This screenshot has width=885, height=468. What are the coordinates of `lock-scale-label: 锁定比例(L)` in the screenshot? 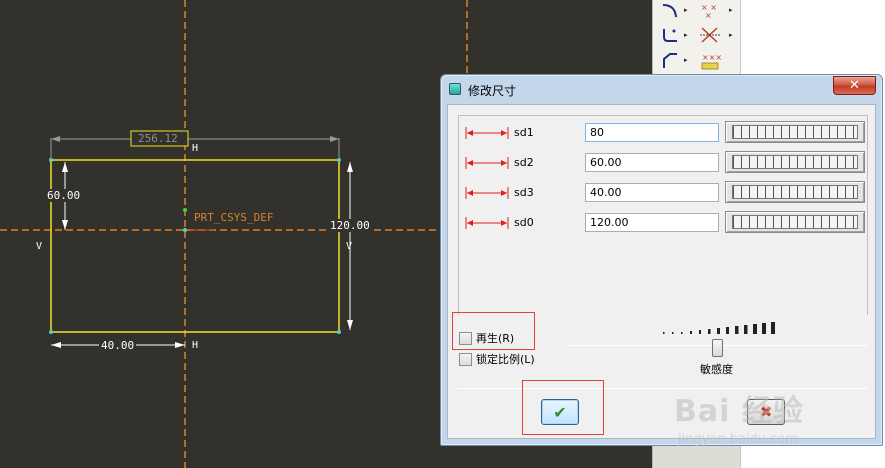 It's located at (505, 359).